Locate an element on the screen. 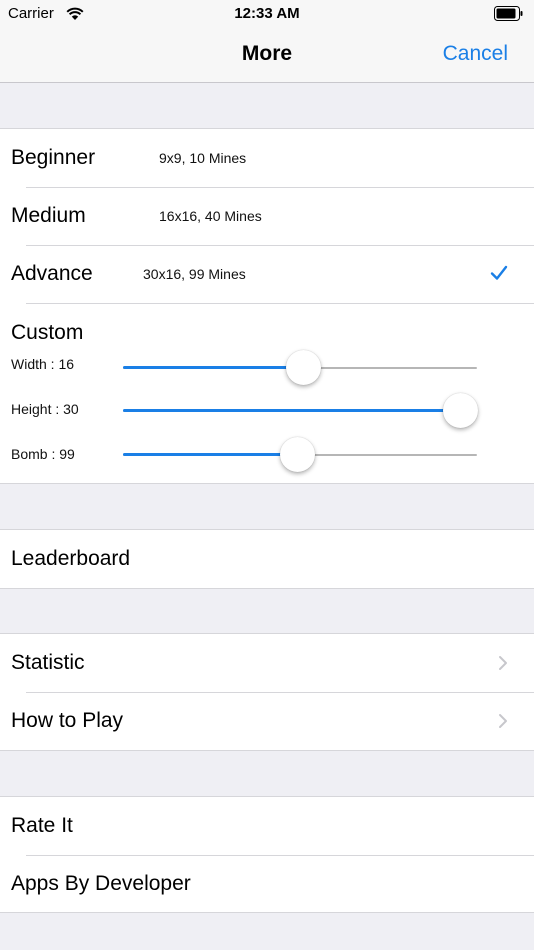  level-row-beginner: Beginner 9x9, 10 Mines is located at coordinates (267, 158).